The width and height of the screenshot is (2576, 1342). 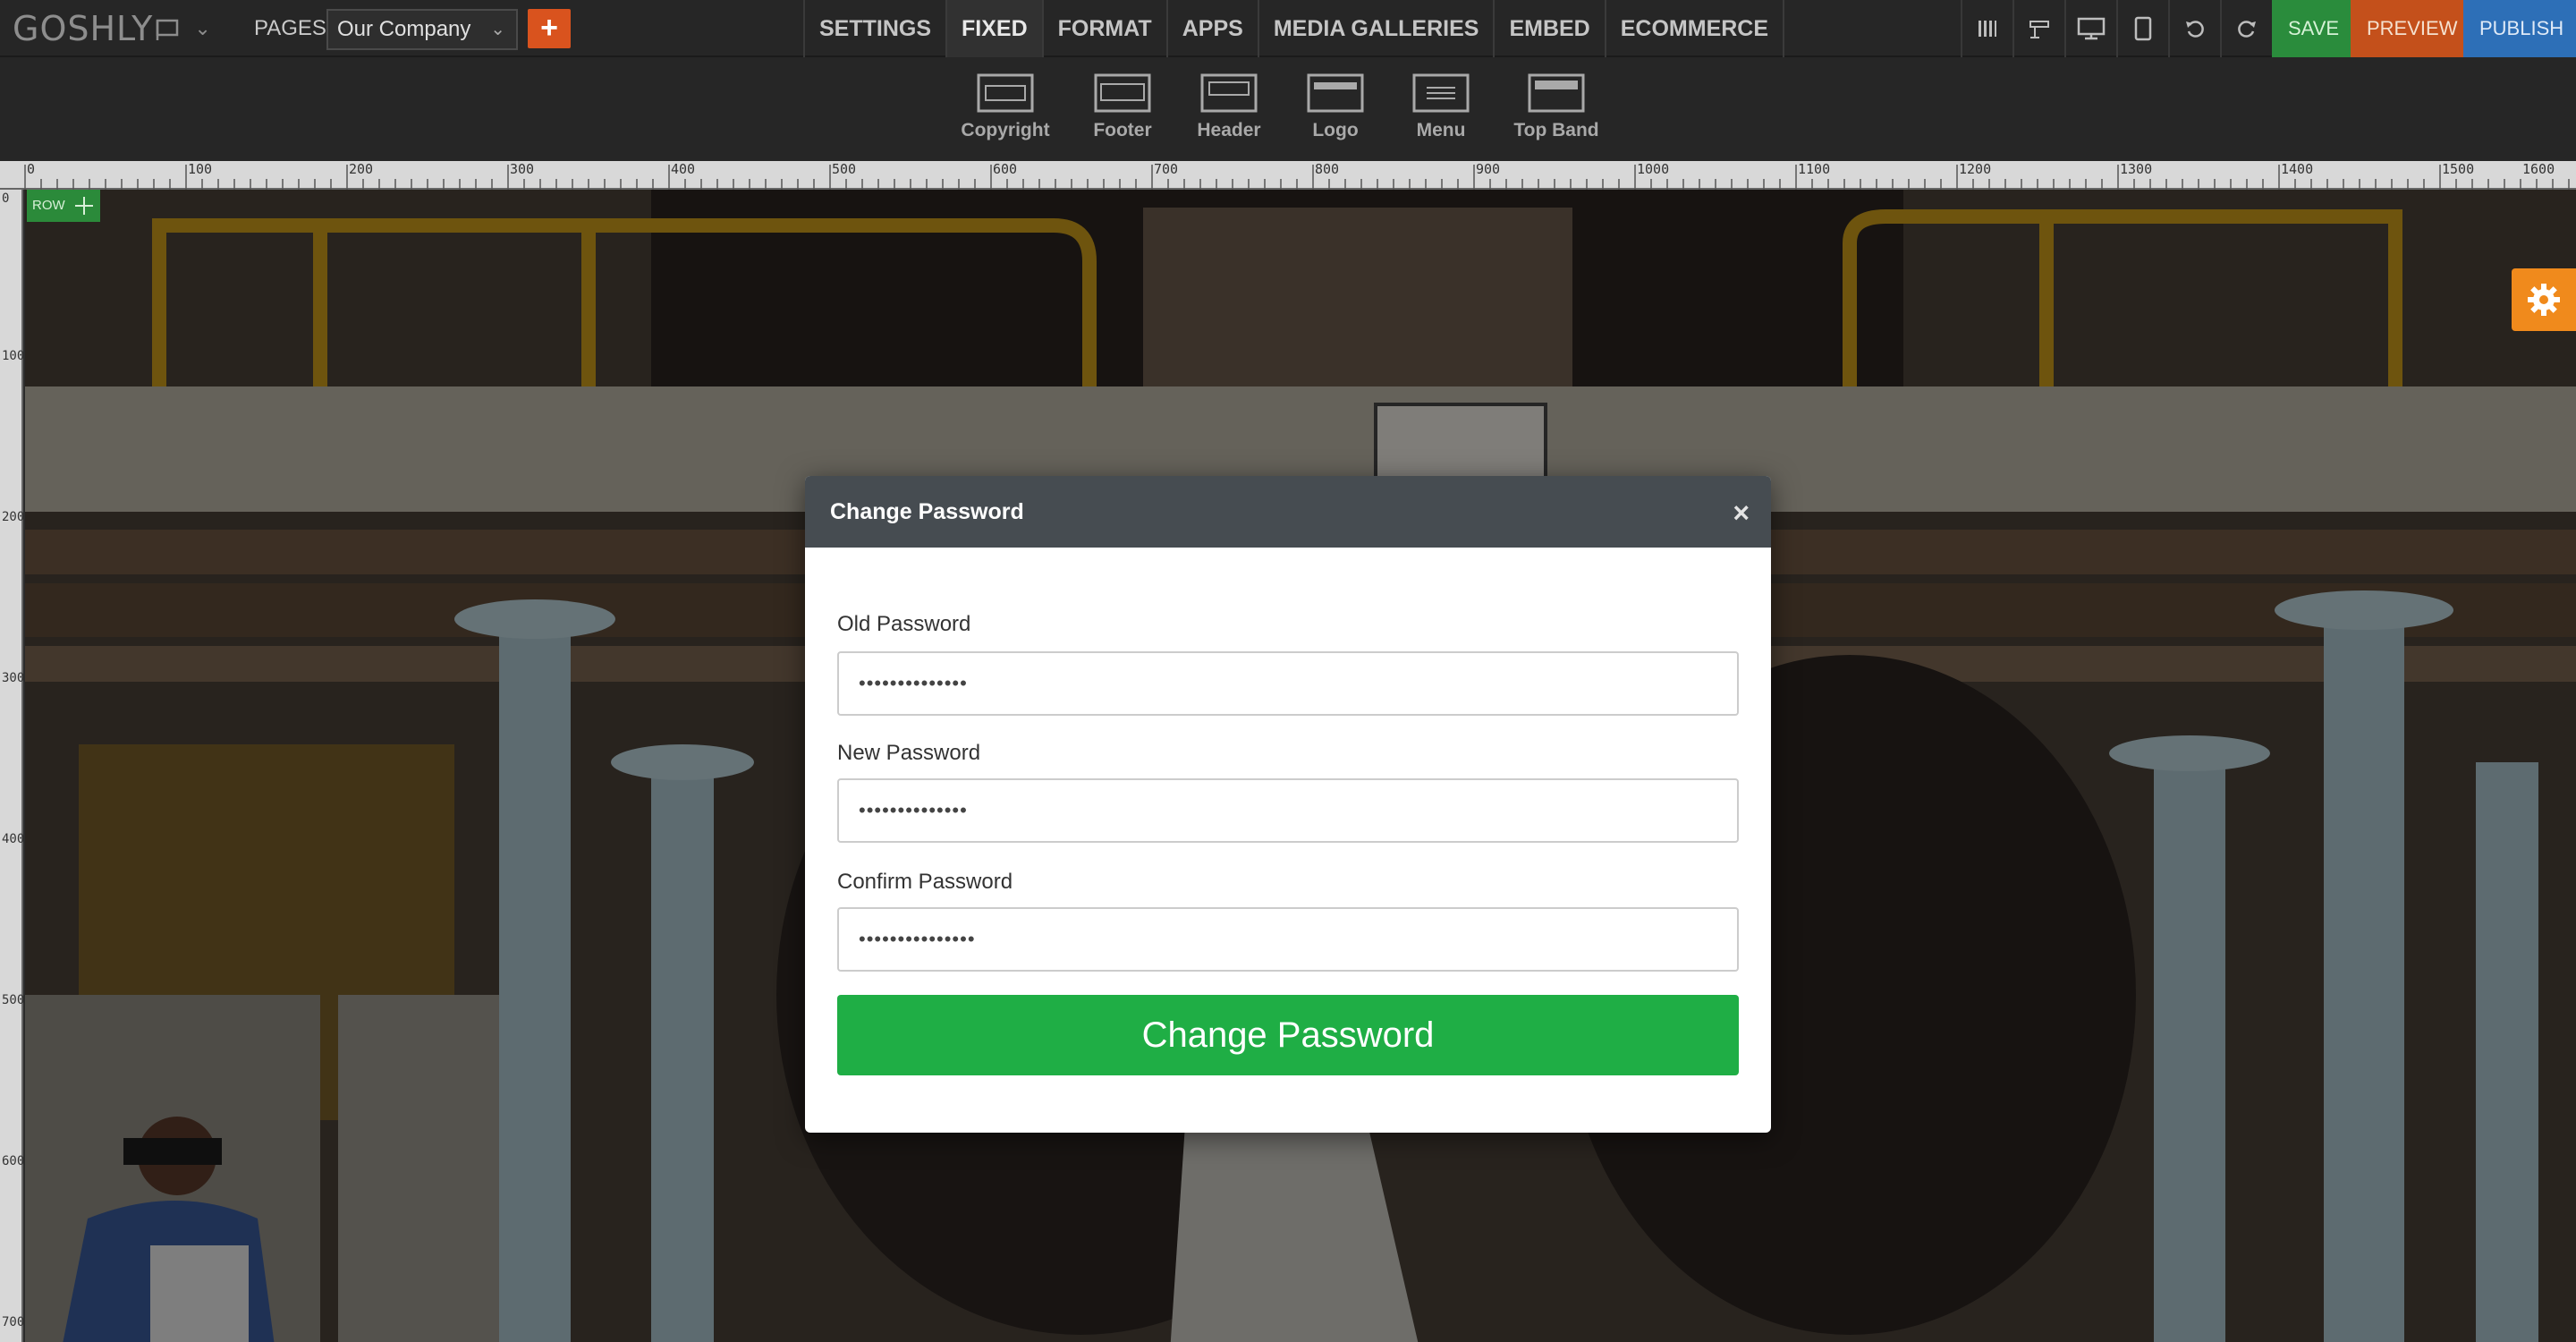 I want to click on fixed-item-label: Logo, so click(x=1335, y=130).